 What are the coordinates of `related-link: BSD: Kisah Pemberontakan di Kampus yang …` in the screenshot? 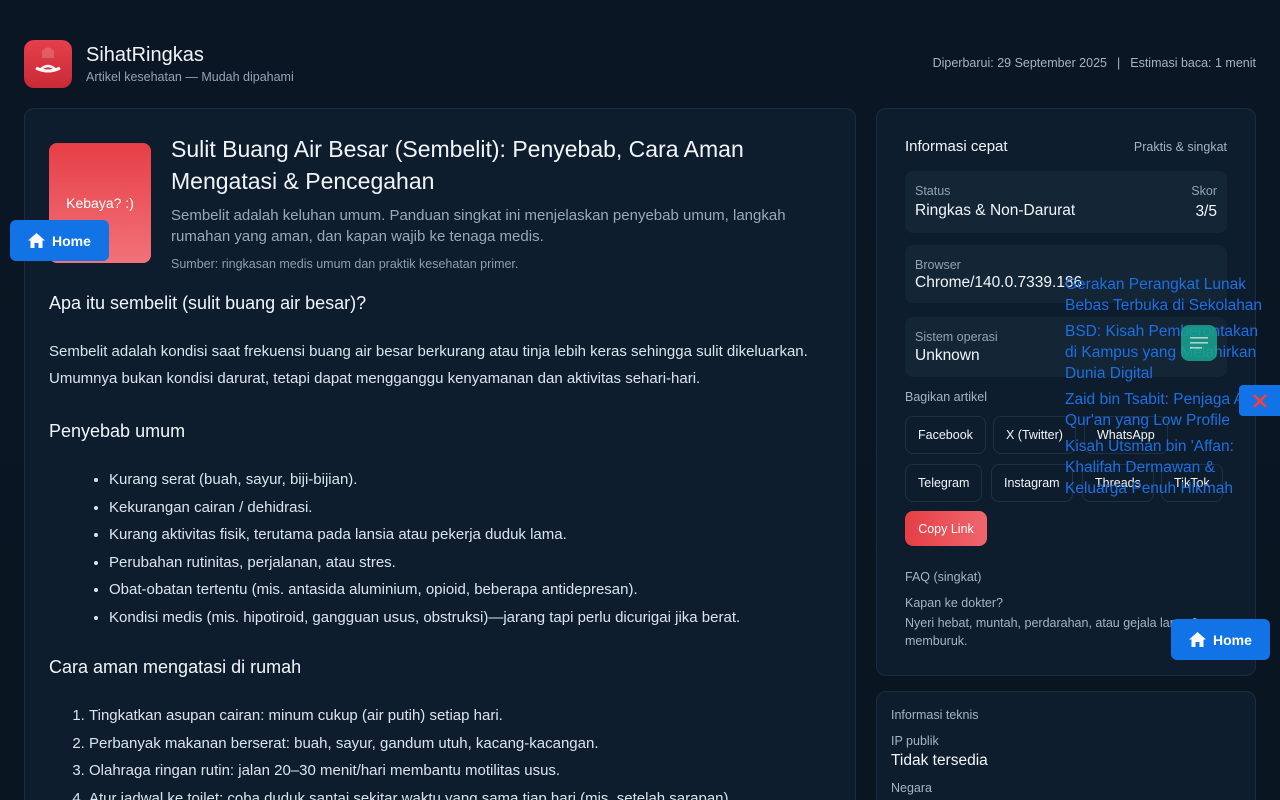 It's located at (1165, 352).